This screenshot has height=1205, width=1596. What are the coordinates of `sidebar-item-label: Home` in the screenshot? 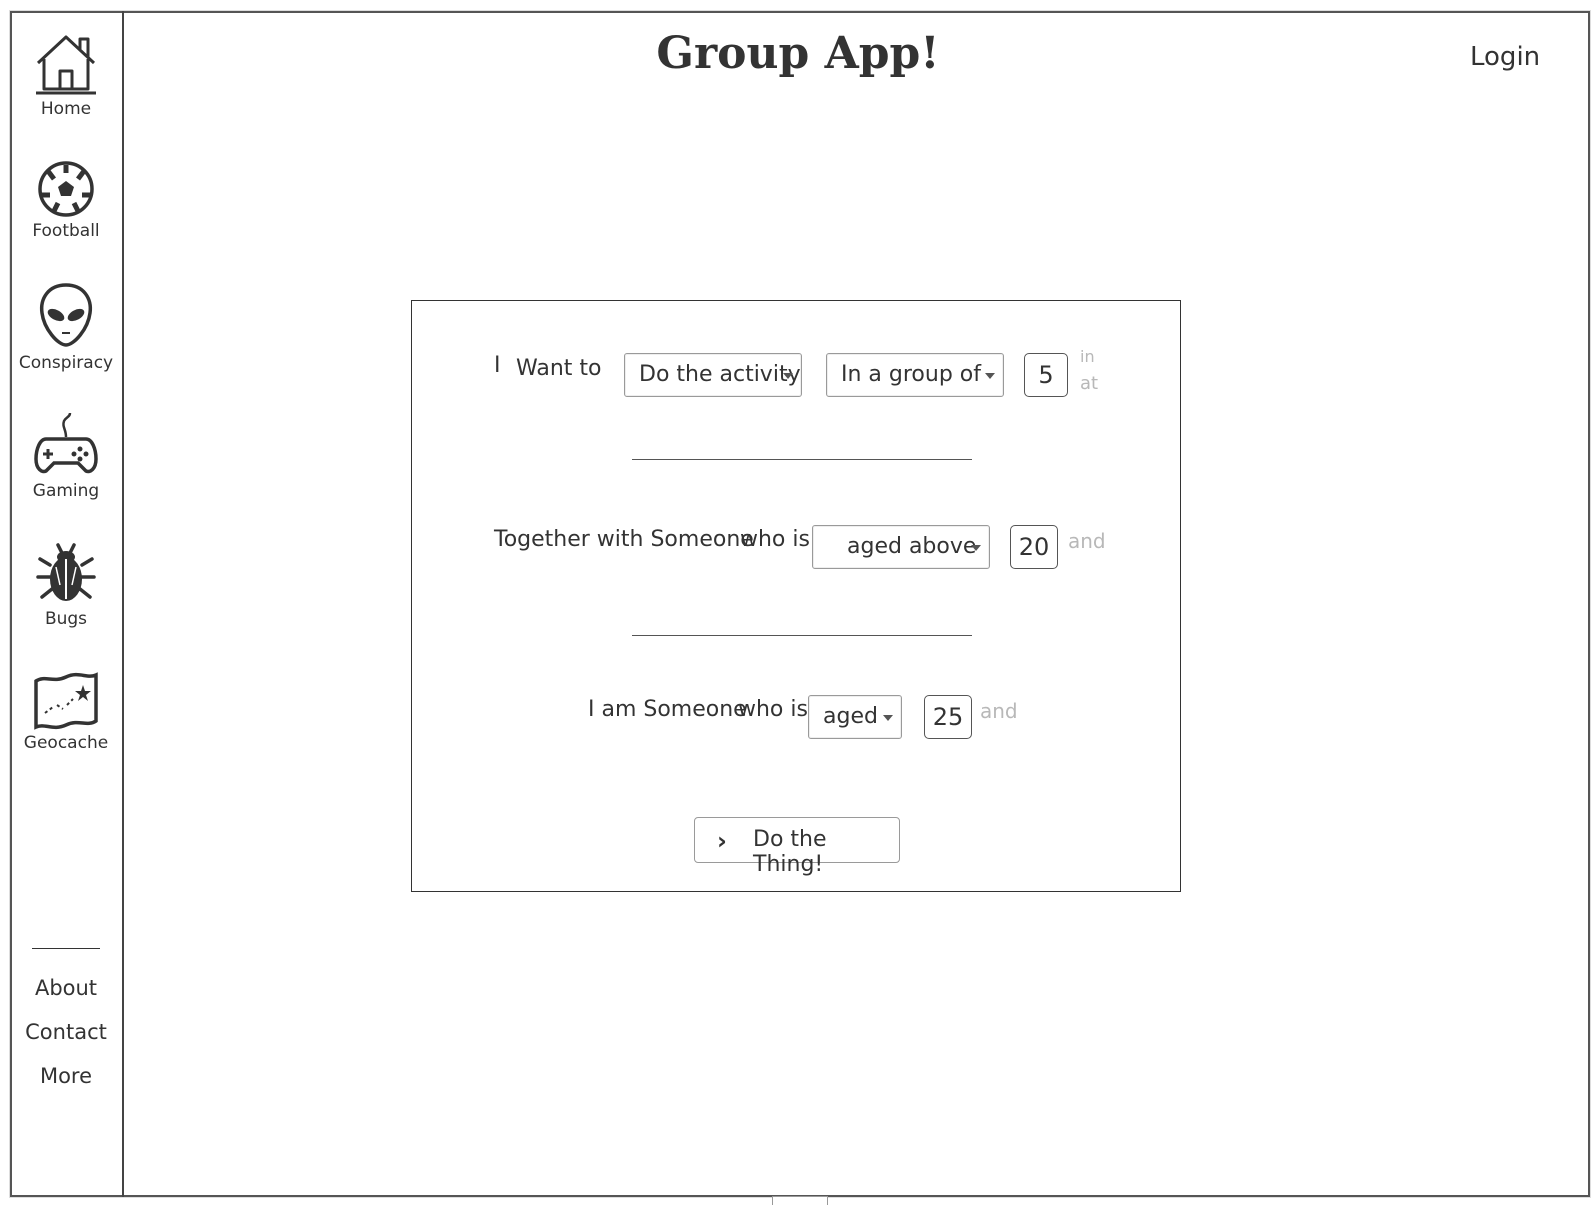 It's located at (66, 109).